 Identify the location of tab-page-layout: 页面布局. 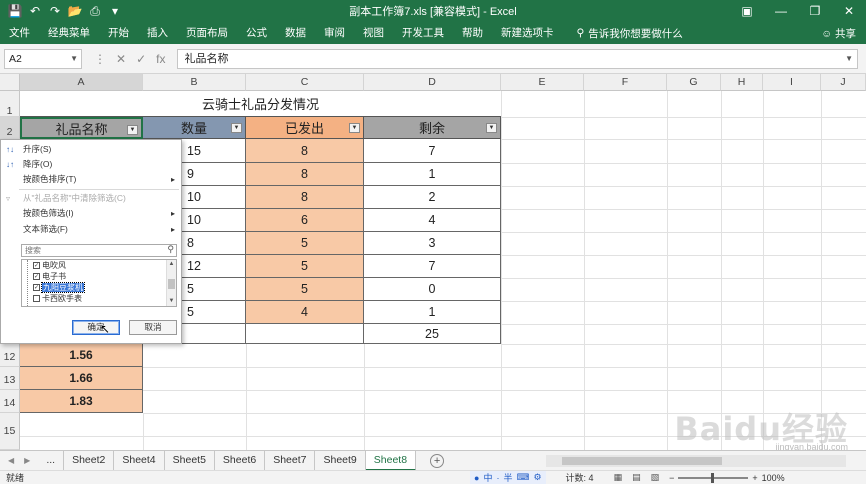
(207, 33).